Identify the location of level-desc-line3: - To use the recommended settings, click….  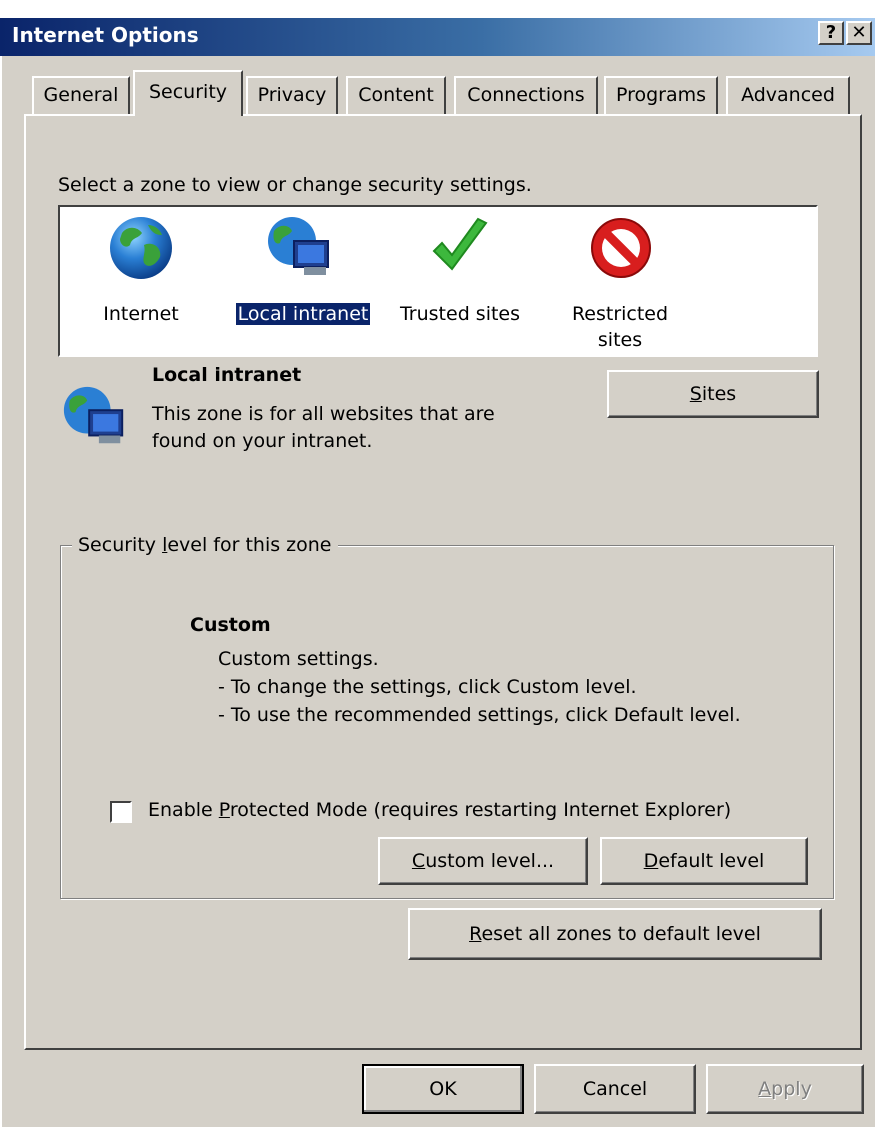
(479, 715).